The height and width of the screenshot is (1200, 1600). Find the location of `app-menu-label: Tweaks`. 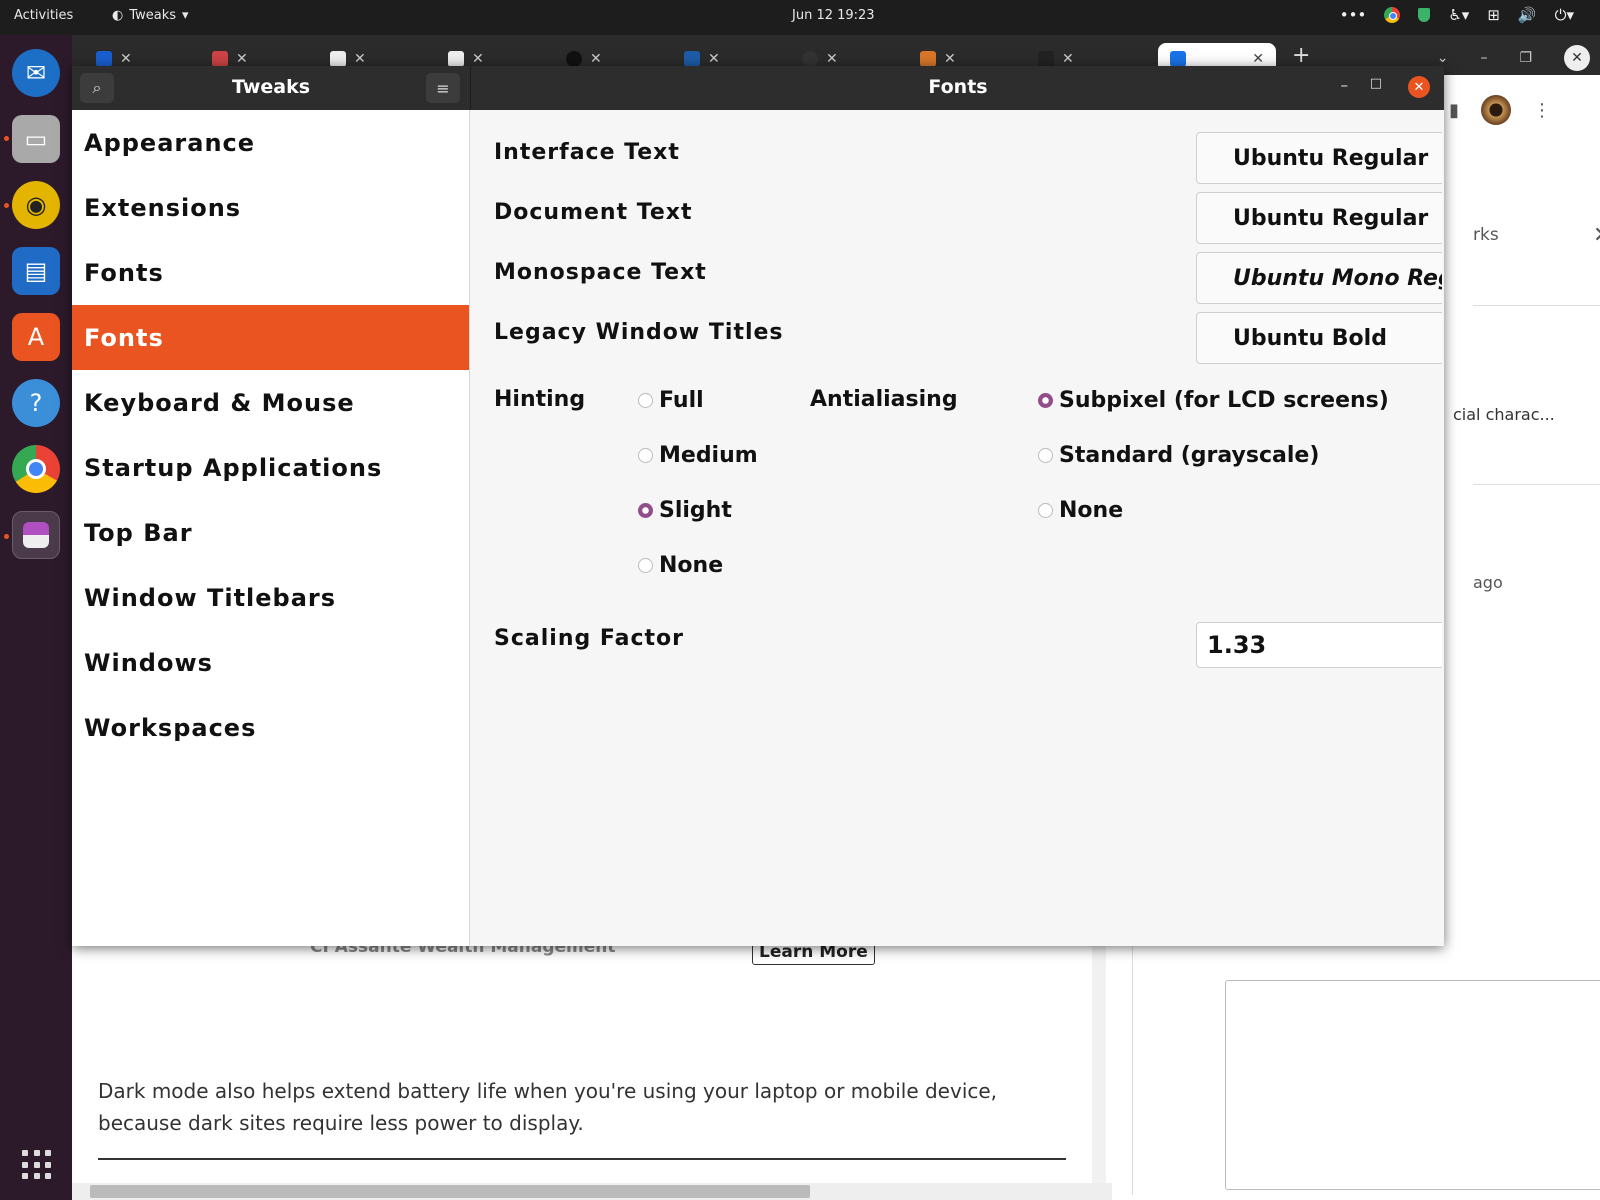

app-menu-label: Tweaks is located at coordinates (153, 15).